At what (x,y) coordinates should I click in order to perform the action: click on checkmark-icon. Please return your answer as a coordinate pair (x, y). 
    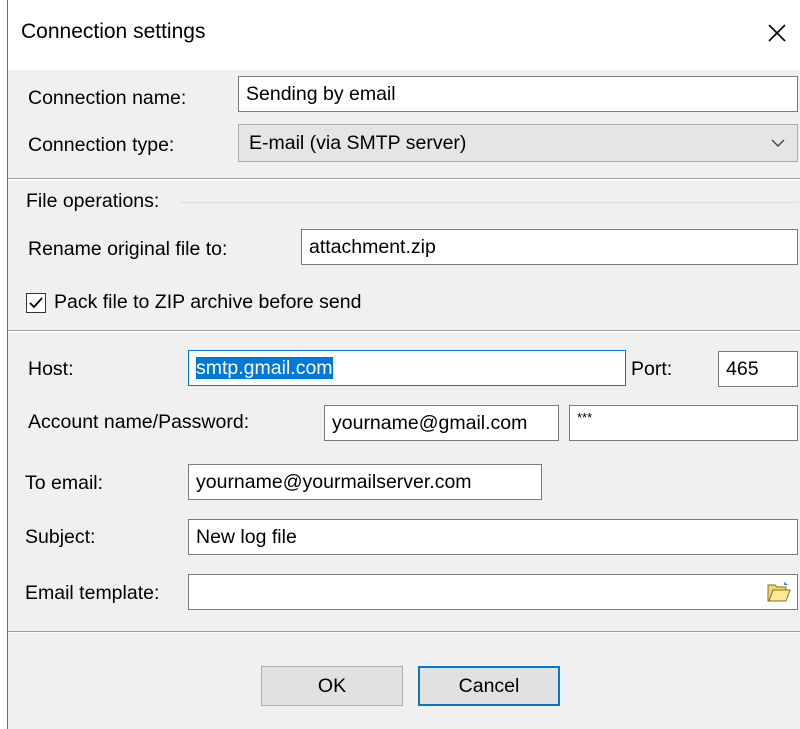
    Looking at the image, I should click on (36, 303).